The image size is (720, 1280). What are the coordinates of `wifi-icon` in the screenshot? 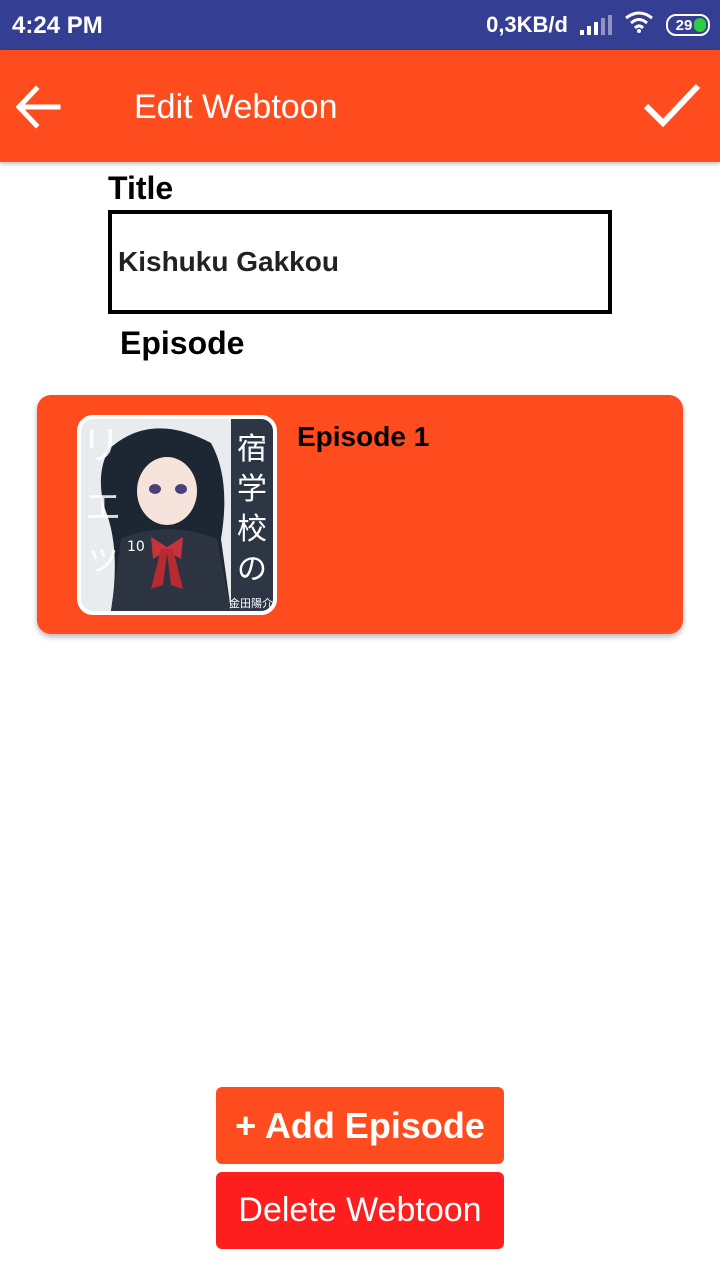 It's located at (639, 25).